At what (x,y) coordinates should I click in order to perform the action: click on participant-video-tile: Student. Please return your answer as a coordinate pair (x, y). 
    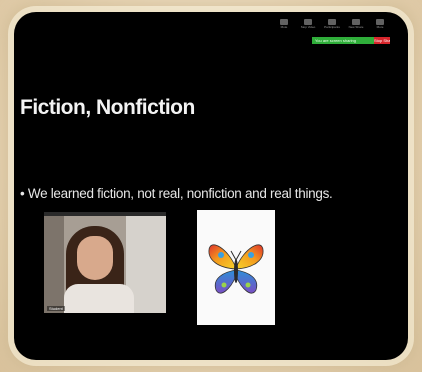
    Looking at the image, I should click on (105, 262).